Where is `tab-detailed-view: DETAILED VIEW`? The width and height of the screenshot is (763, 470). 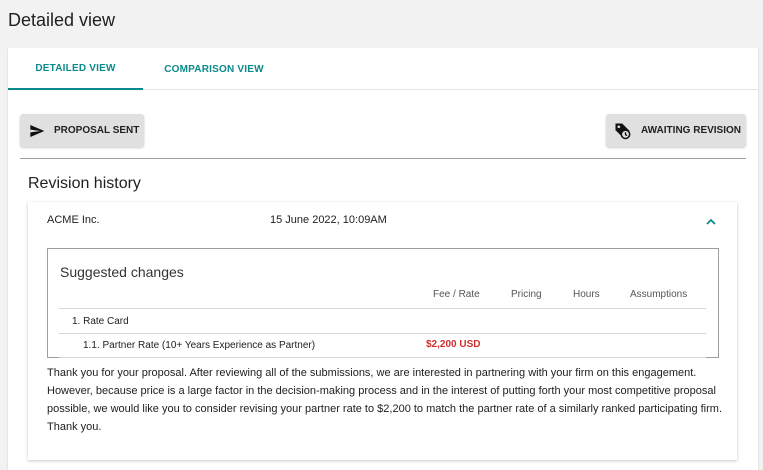
tab-detailed-view: DETAILED VIEW is located at coordinates (75, 69).